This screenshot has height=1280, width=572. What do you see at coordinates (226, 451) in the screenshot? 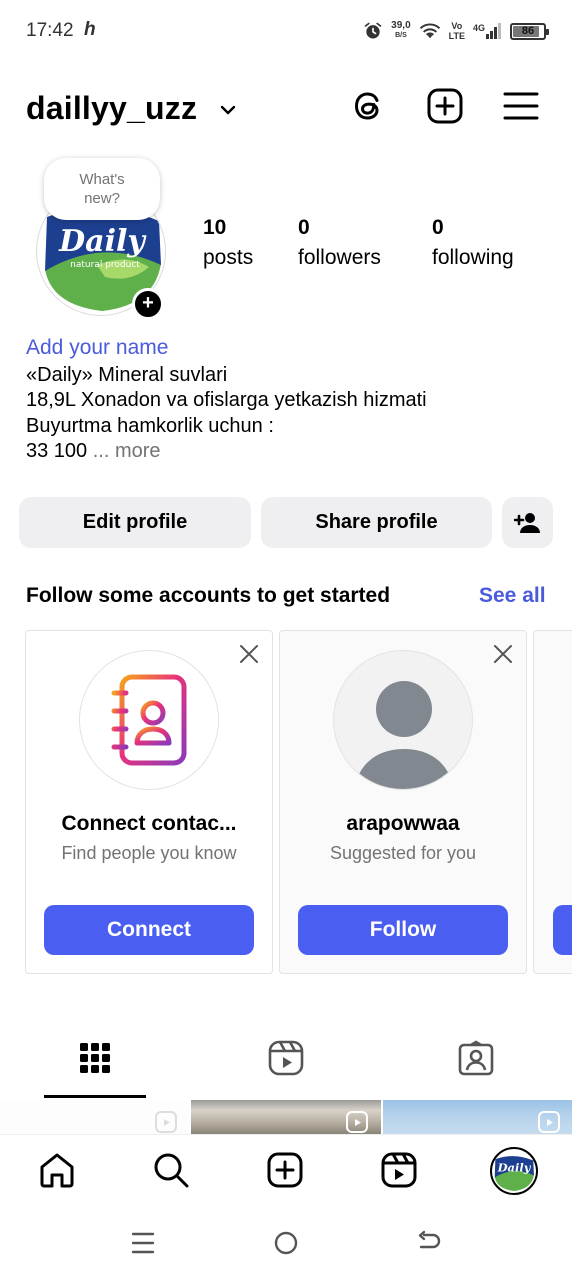
I see `bio-line-last: 33 100 ... more` at bounding box center [226, 451].